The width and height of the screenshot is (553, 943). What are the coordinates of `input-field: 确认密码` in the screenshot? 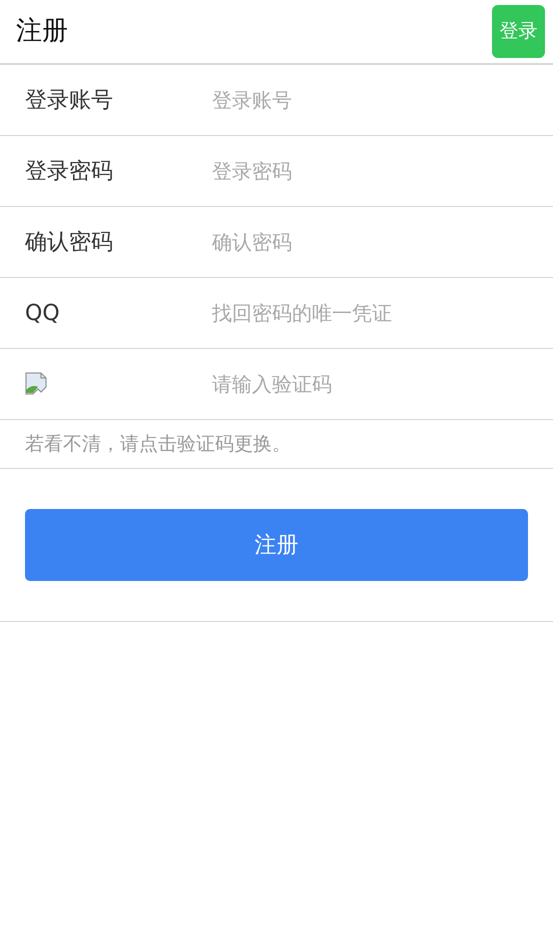 It's located at (381, 242).